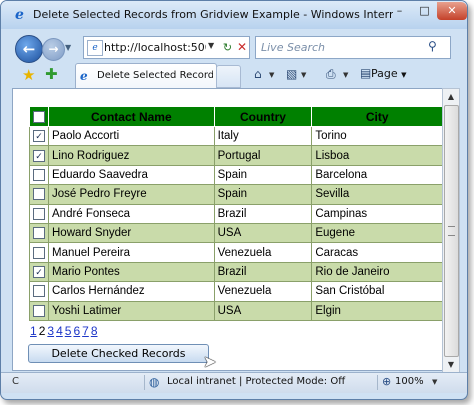 The image size is (474, 405). Describe the element at coordinates (256, 381) in the screenshot. I see `security-zone-text: Local intranet | Protected Mode: Off` at that location.